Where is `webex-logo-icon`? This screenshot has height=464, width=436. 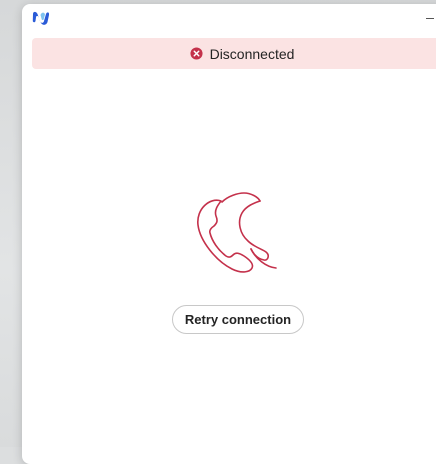
webex-logo-icon is located at coordinates (41, 18).